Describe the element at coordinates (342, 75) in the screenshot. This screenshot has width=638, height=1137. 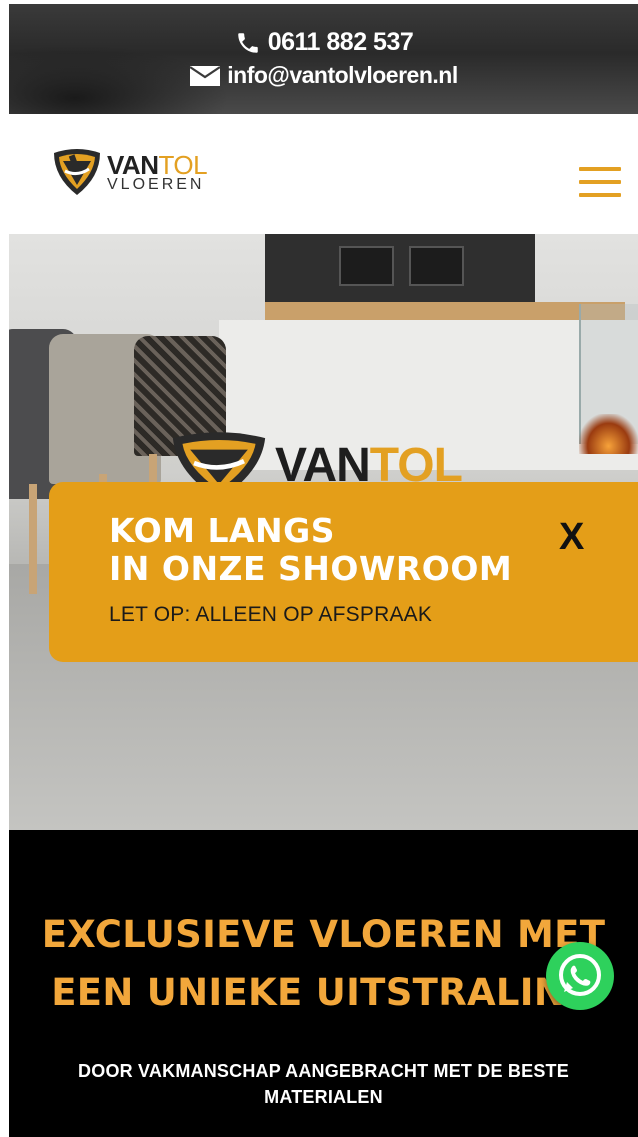
I see `email-address: info@vantolvloeren.nl` at that location.